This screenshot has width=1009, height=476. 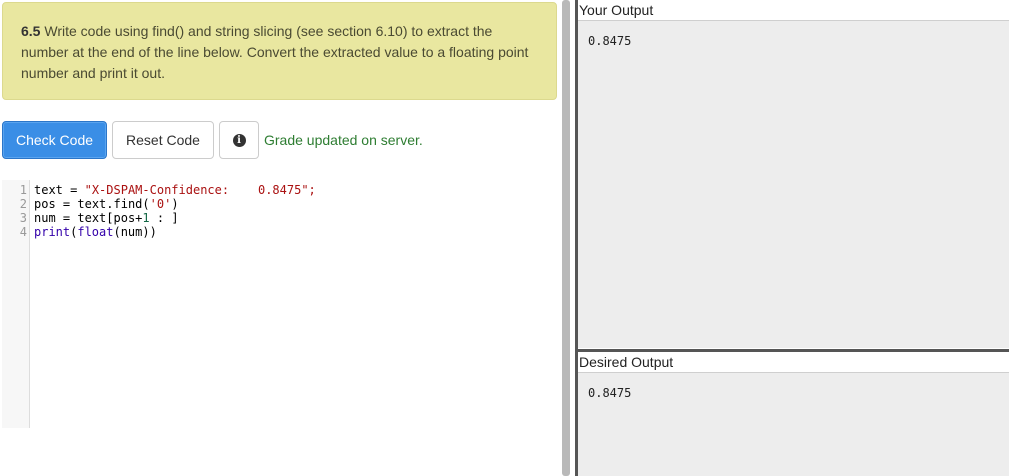 I want to click on code-line: 2 pos = text.find('0'), so click(x=279, y=204).